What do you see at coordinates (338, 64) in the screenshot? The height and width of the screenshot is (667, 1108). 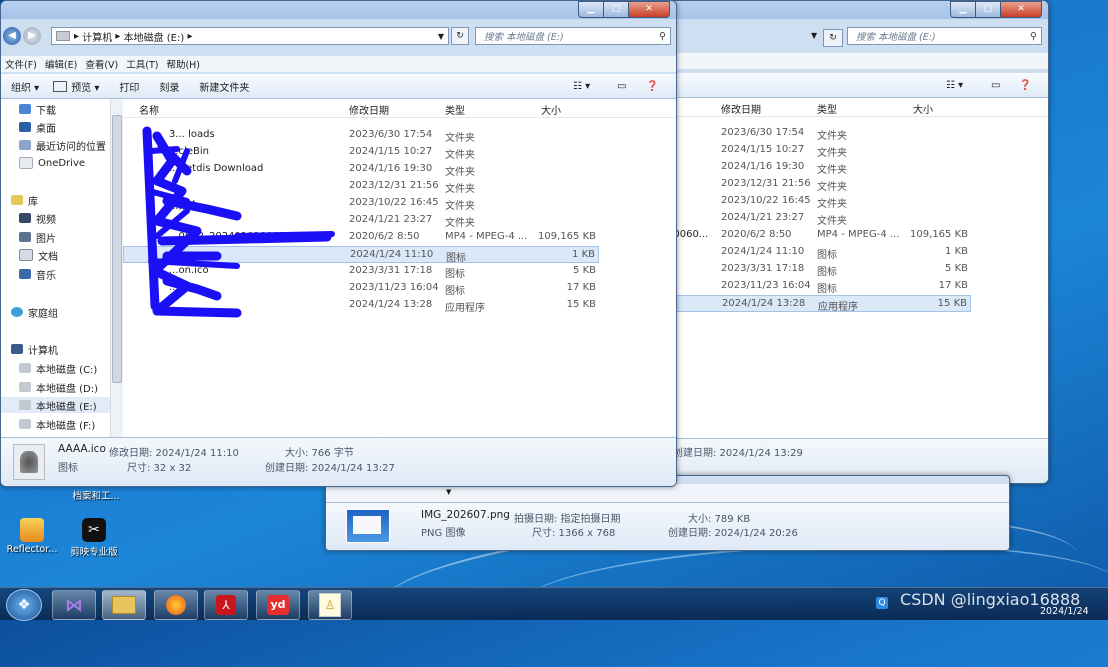 I see `menu-bar: 文件(F) 编辑(E) 查看(V) 工具(T) 帮助(H)` at bounding box center [338, 64].